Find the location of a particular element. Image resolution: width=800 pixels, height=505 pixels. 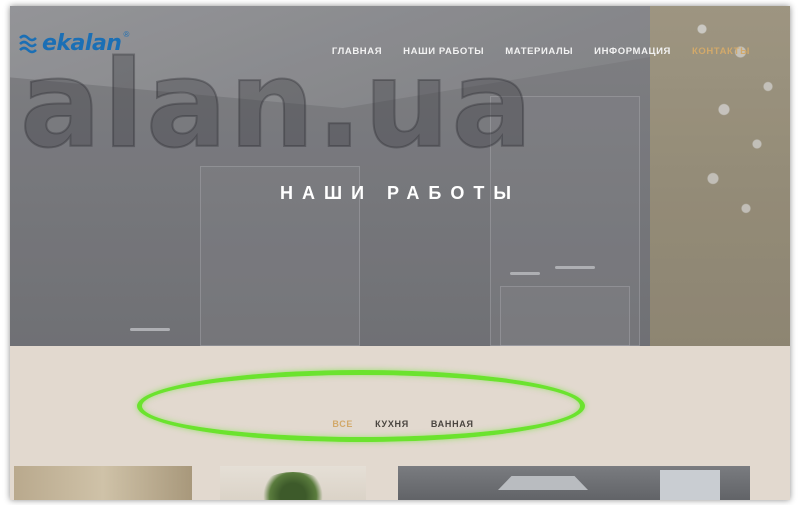

nav-item-home: ГЛАВНАЯ is located at coordinates (357, 51).